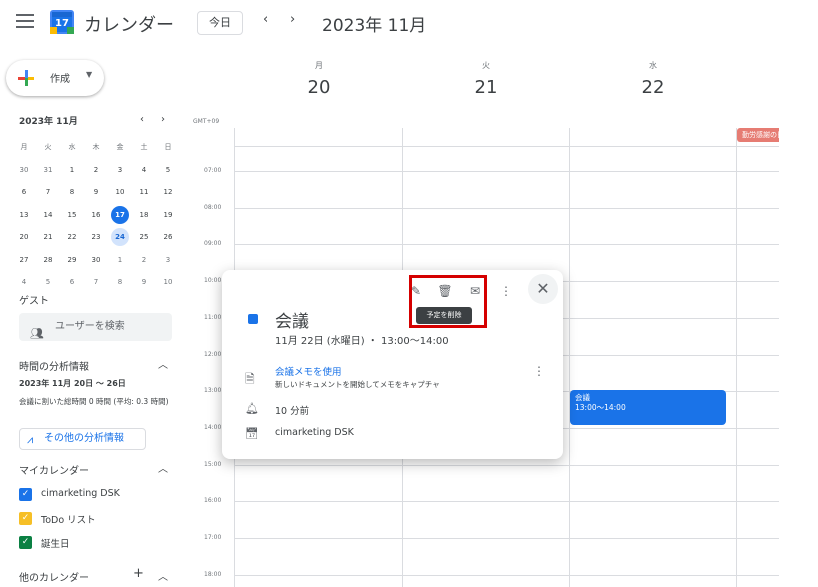  I want to click on day-header-tue: 火 21, so click(486, 79).